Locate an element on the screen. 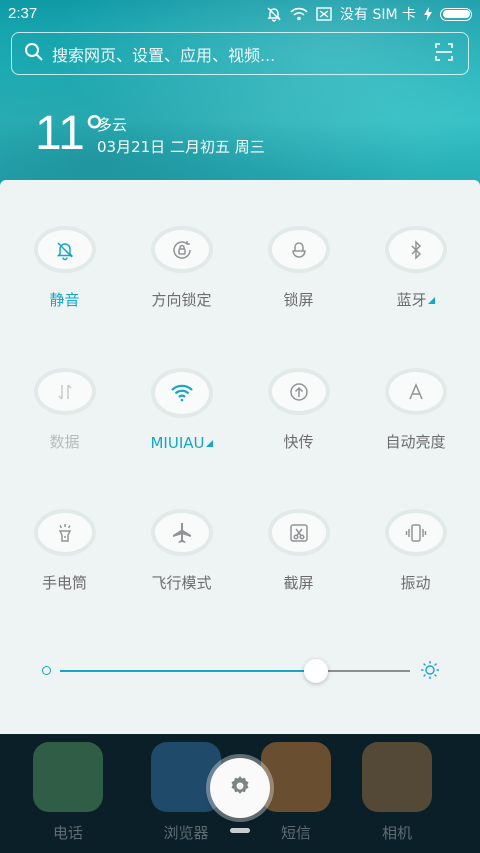 The image size is (480, 853). toggle-data-arrows: 数据 is located at coordinates (64, 387).